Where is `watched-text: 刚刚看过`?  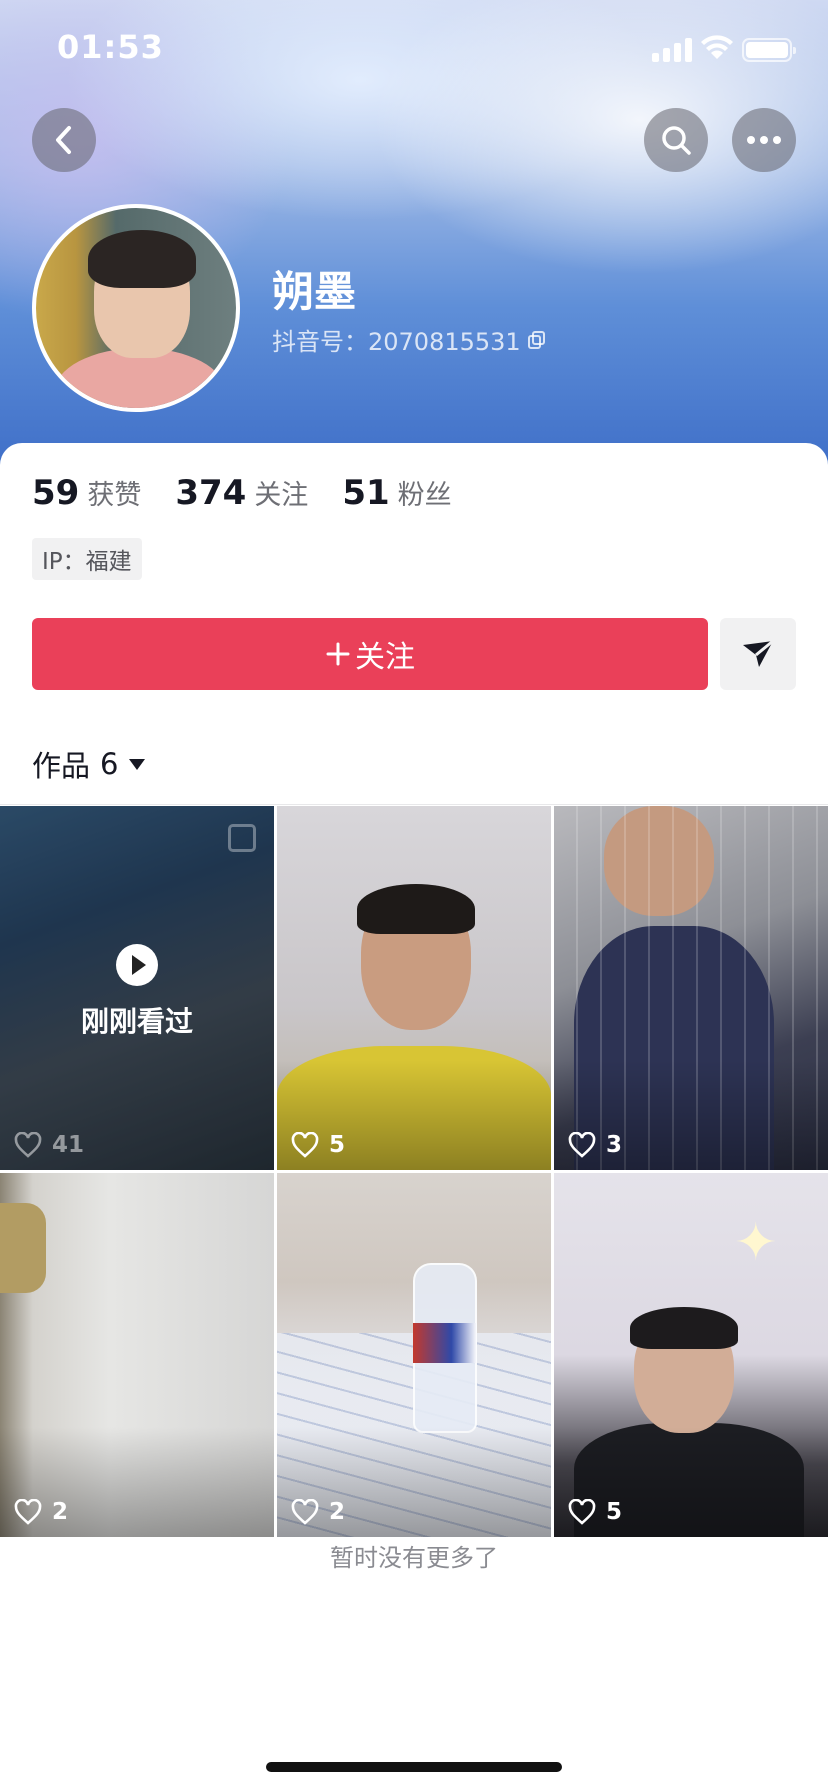 watched-text: 刚刚看过 is located at coordinates (136, 1021).